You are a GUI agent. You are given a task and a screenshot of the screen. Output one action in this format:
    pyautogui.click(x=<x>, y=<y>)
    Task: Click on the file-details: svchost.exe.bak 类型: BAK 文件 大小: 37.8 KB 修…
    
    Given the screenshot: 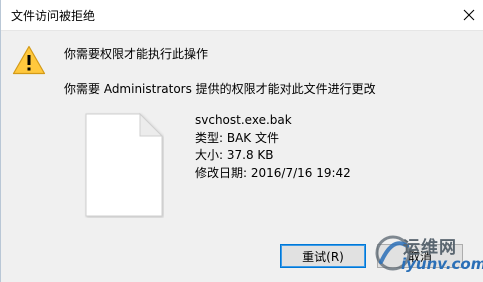 What is the action you would take?
    pyautogui.click(x=273, y=147)
    